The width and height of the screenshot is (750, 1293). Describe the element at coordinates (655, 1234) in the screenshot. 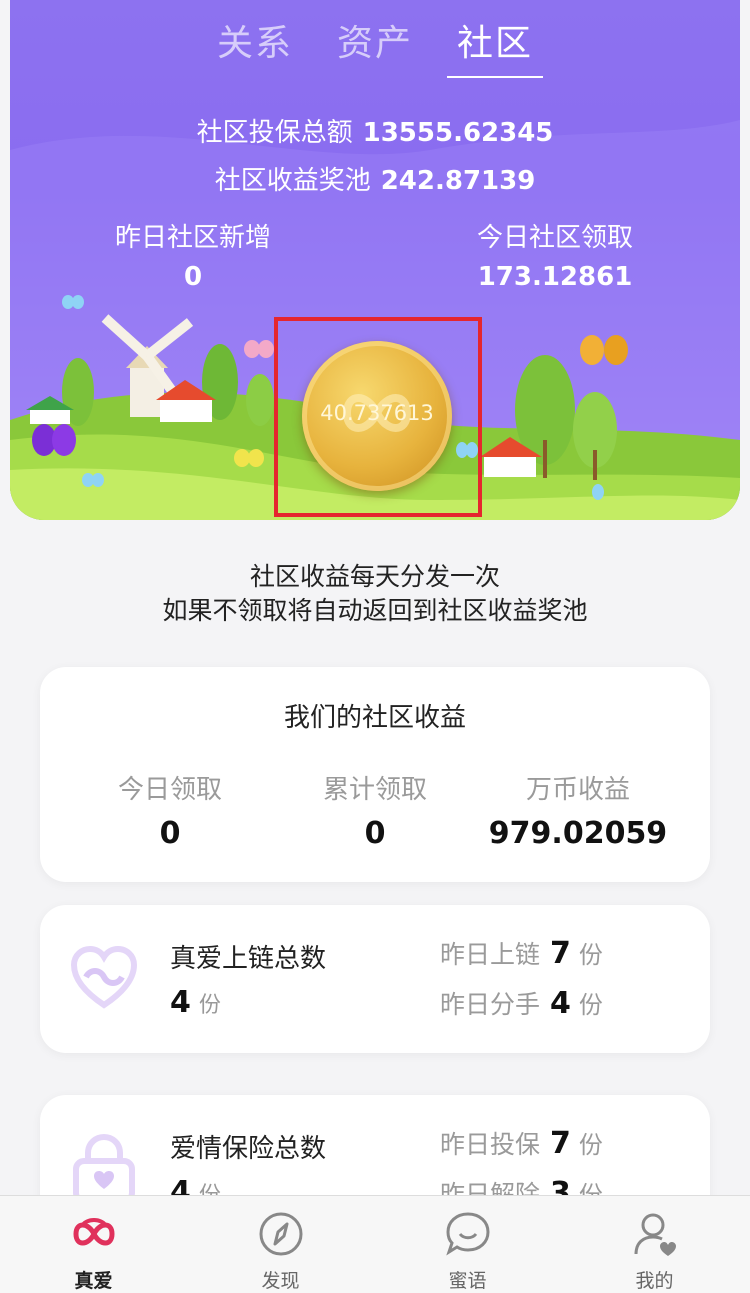

I see `user-icon` at that location.